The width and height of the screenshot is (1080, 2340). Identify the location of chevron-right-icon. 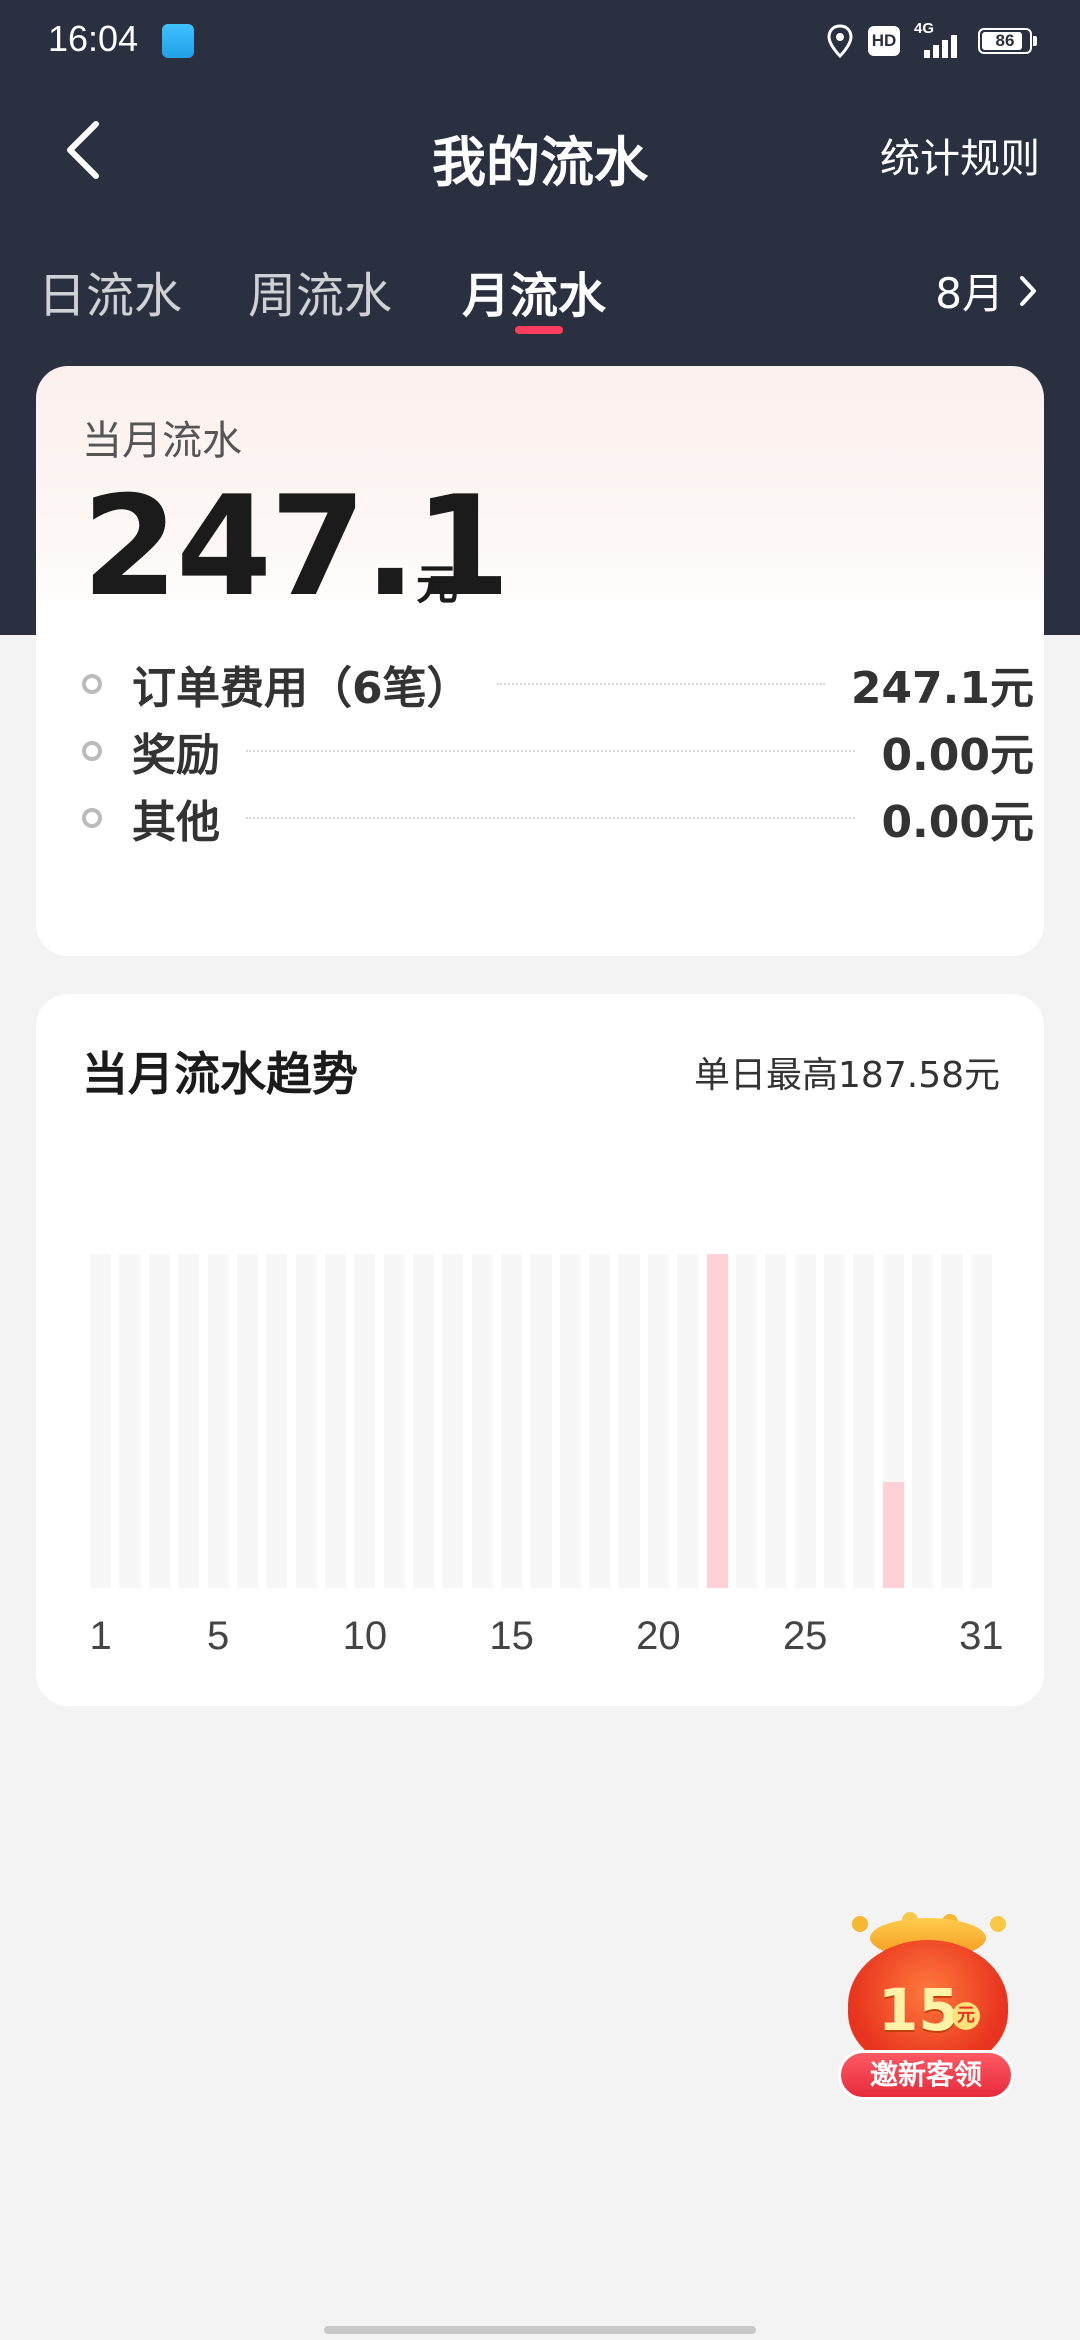
(1028, 290).